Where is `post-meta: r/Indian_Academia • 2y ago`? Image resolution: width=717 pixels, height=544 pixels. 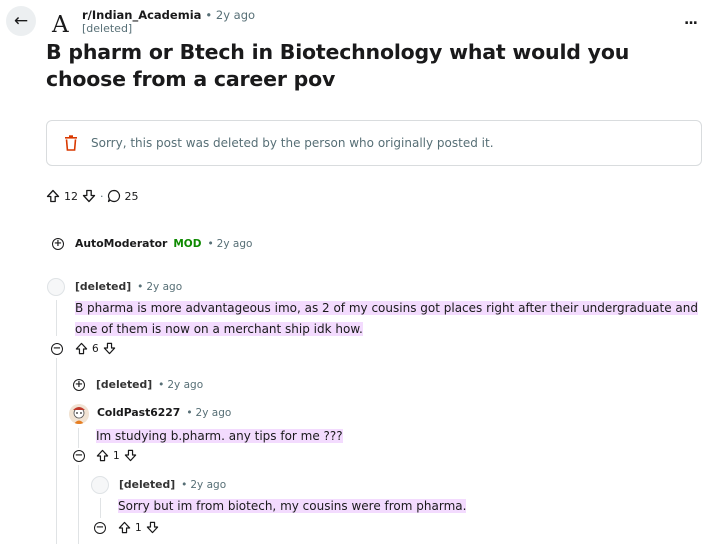 post-meta: r/Indian_Academia • 2y ago is located at coordinates (169, 15).